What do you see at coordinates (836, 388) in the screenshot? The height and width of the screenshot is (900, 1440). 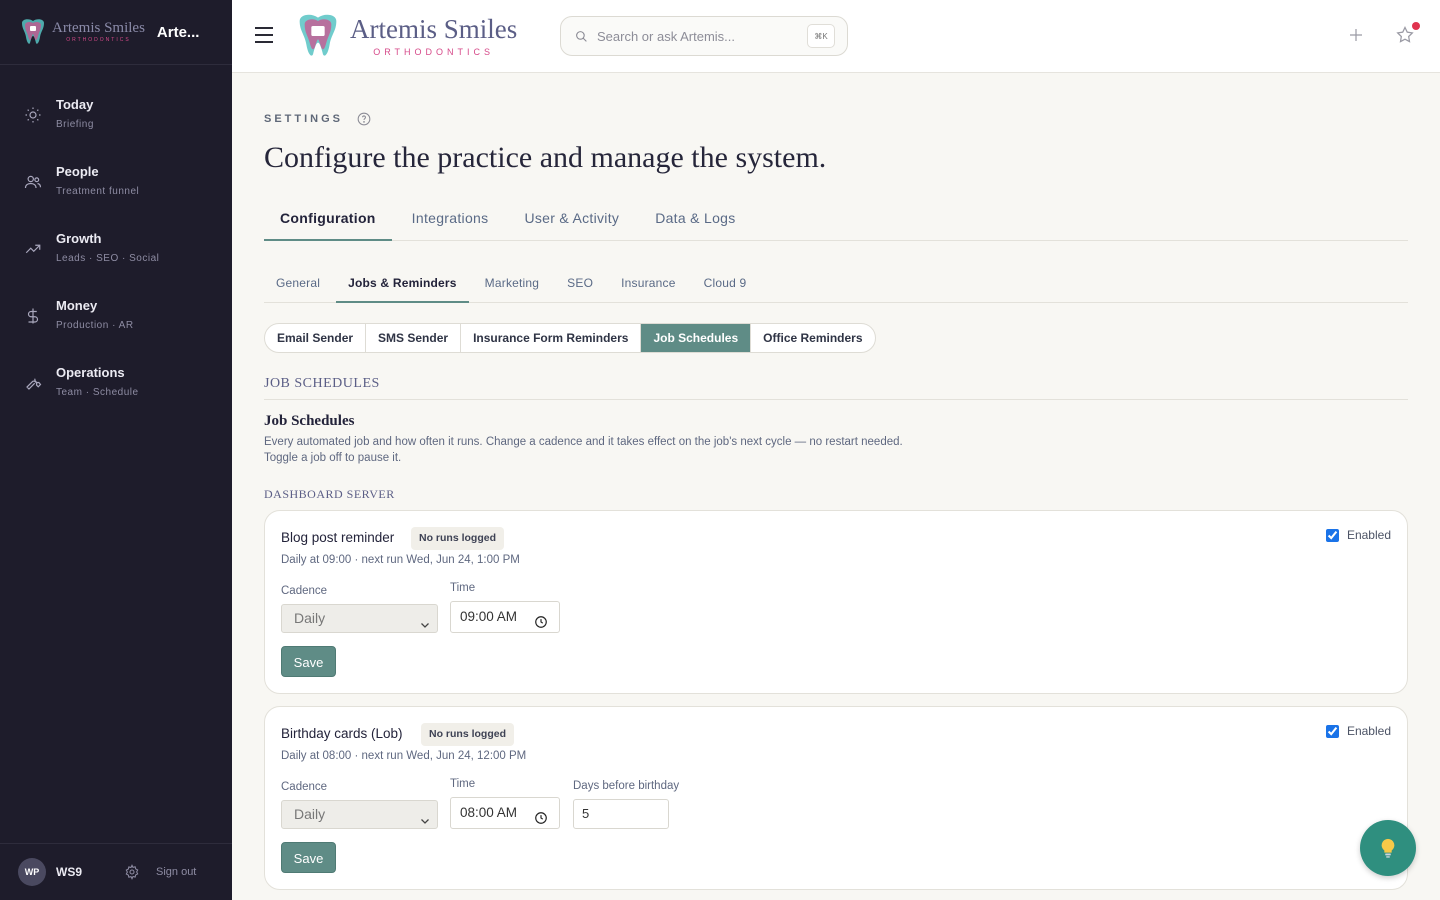 I see `section-heading: JOB SCHEDULES` at bounding box center [836, 388].